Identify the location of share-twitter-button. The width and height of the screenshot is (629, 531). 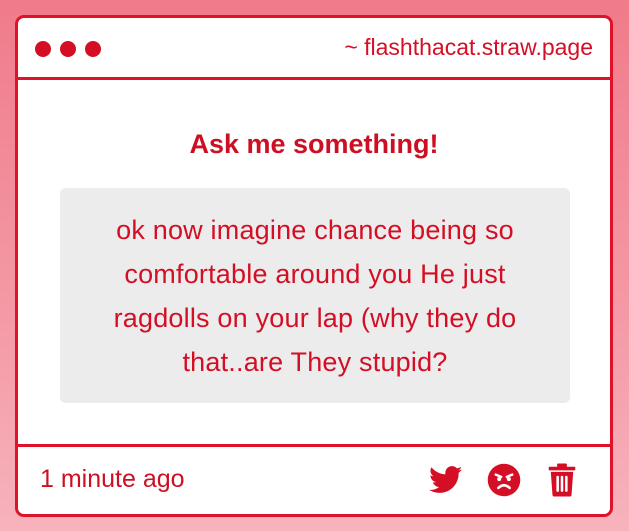
(446, 480).